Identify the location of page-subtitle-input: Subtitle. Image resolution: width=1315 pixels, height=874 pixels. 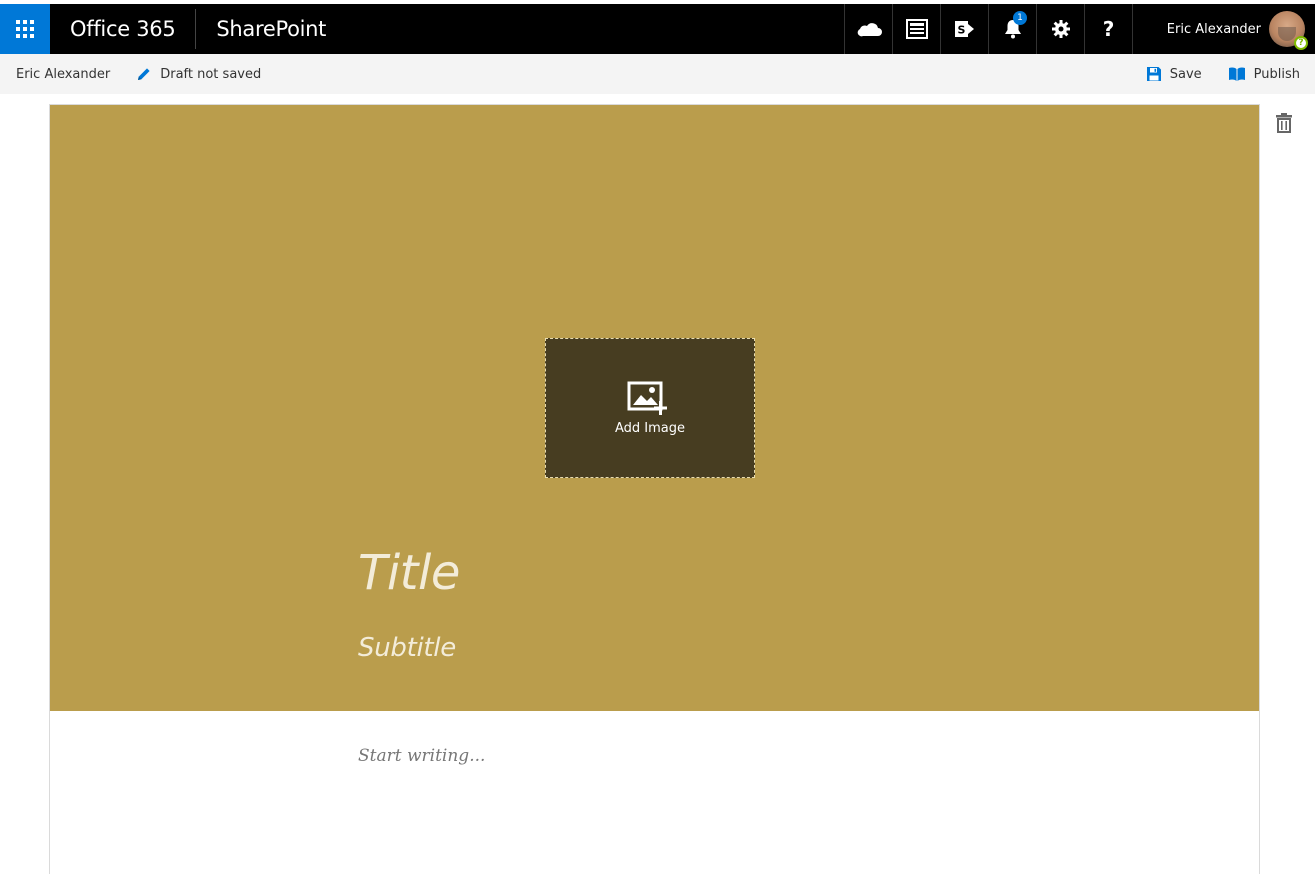
(407, 648).